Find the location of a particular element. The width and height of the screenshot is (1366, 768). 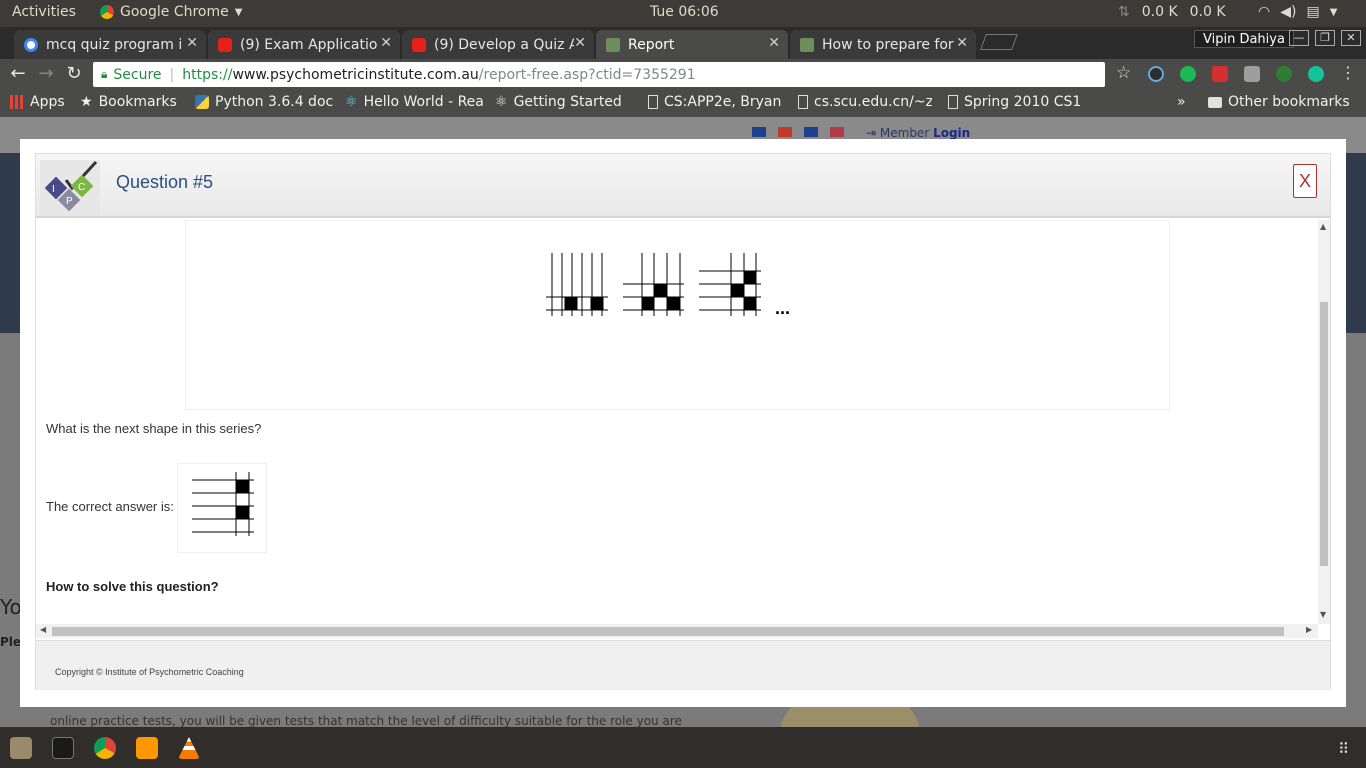

bookmark-label: Spring 2010 CS1c is located at coordinates (1023, 102).